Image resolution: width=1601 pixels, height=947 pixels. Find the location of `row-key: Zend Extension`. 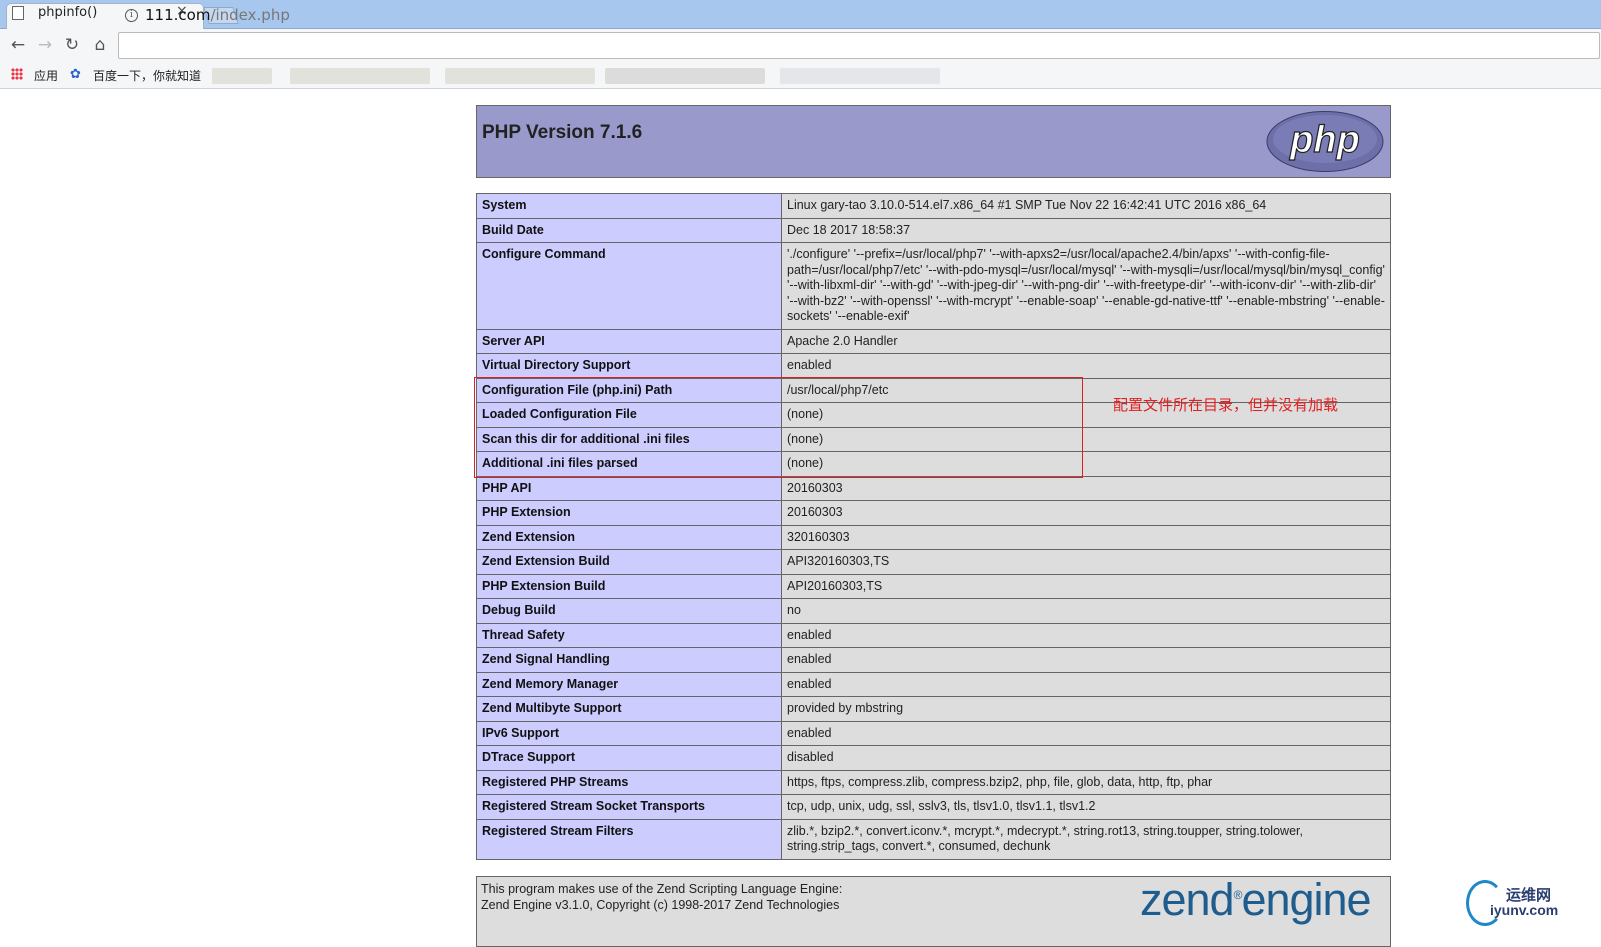

row-key: Zend Extension is located at coordinates (629, 537).